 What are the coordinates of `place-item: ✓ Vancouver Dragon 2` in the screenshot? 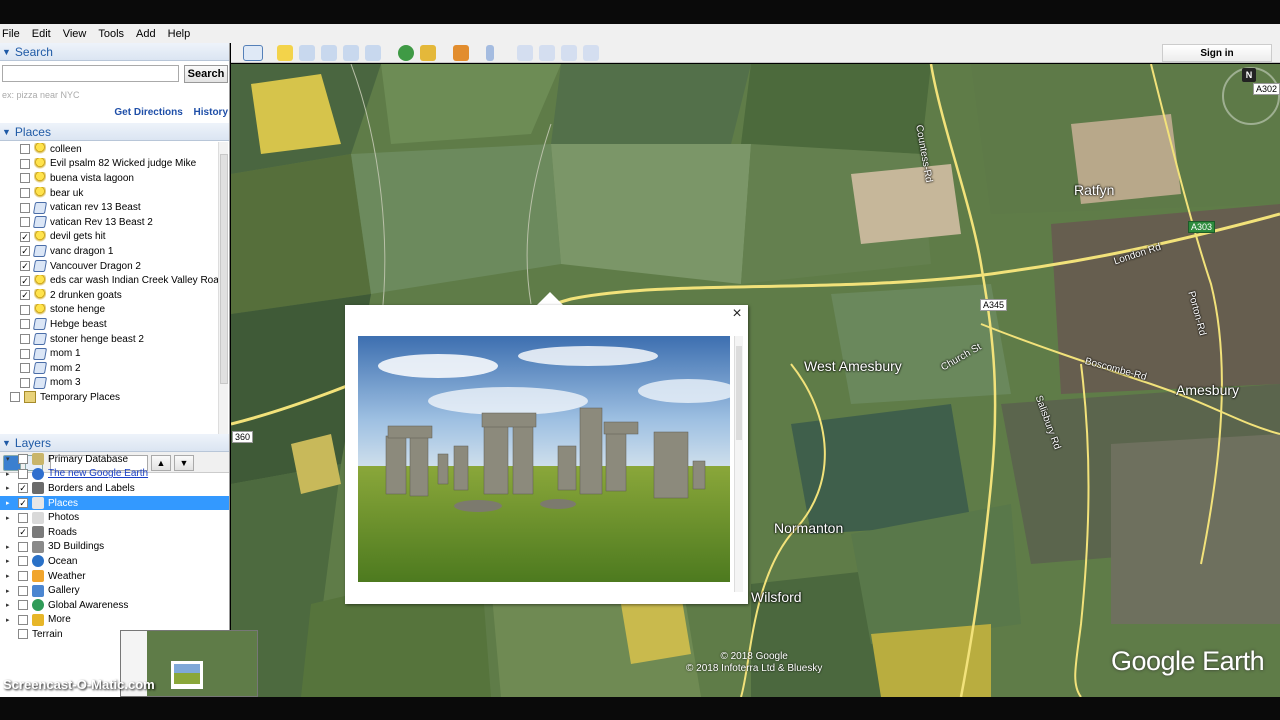 It's located at (109, 266).